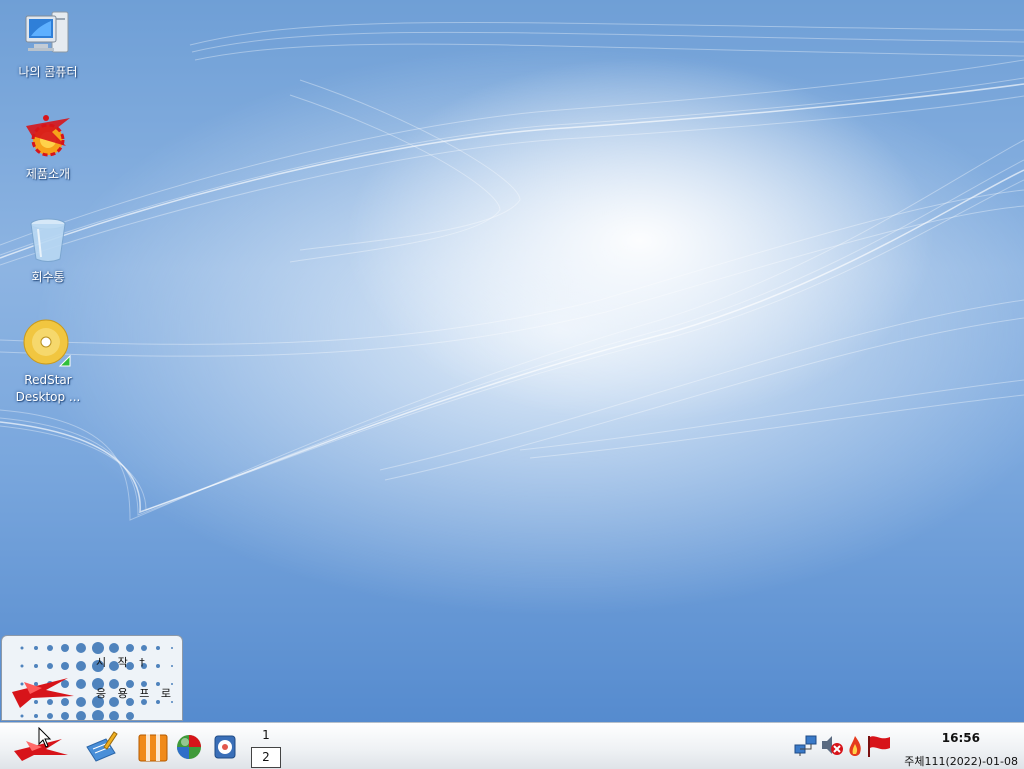 This screenshot has height=769, width=1024. I want to click on redstar-product-icon, so click(48, 136).